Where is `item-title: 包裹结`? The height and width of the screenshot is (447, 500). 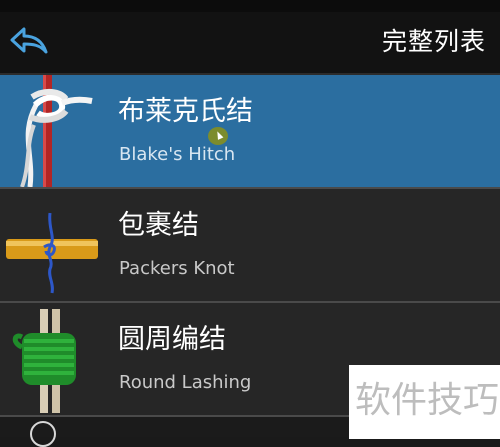 item-title: 包裹结 is located at coordinates (158, 225).